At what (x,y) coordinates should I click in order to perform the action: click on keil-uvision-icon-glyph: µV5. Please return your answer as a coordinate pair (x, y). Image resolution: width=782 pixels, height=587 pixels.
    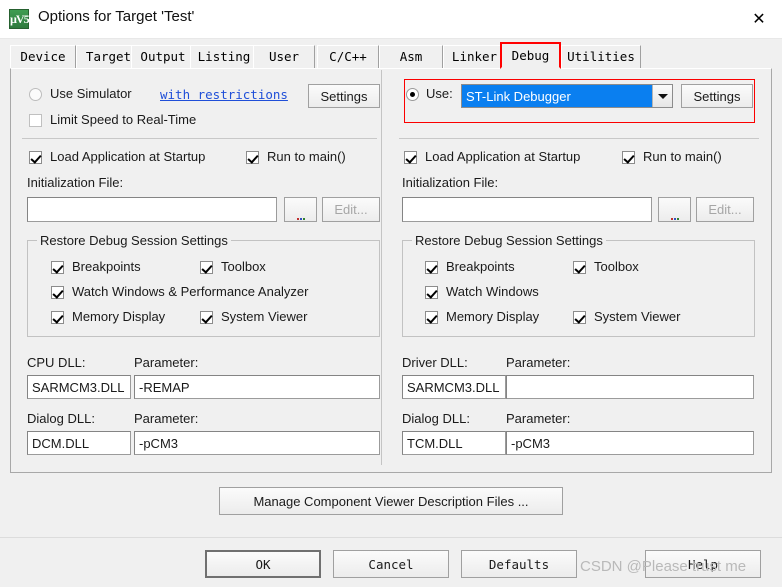
    Looking at the image, I should click on (20, 19).